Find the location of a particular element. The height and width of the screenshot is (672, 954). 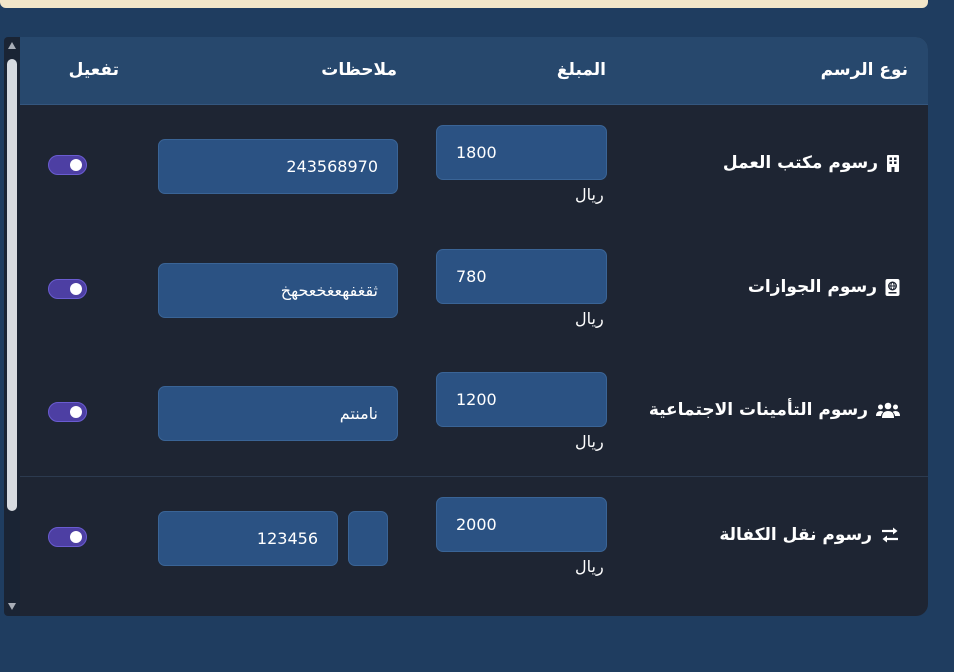

passport-icon is located at coordinates (892, 287).